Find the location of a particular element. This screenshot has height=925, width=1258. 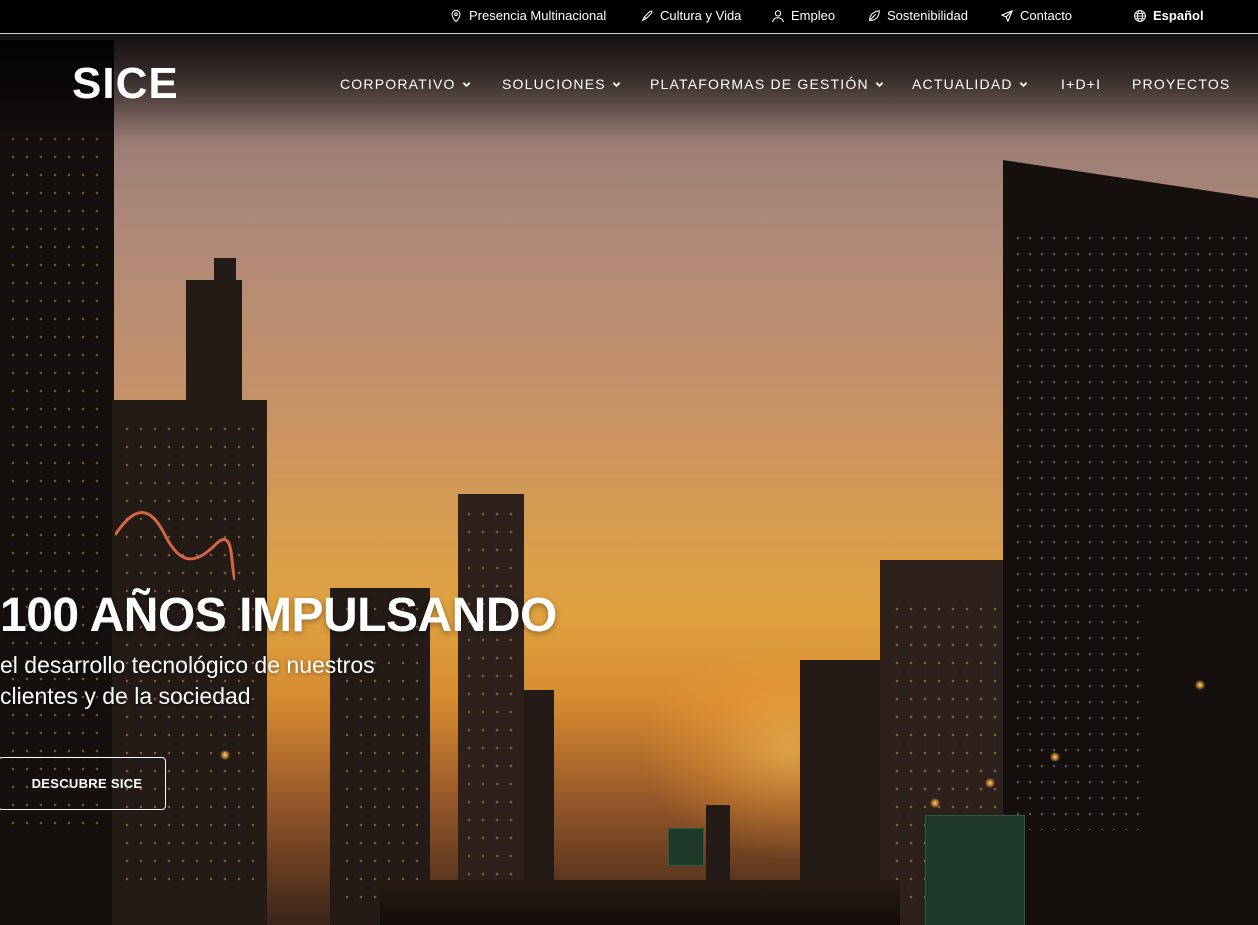

util-link-empleo: Empleo is located at coordinates (803, 15).